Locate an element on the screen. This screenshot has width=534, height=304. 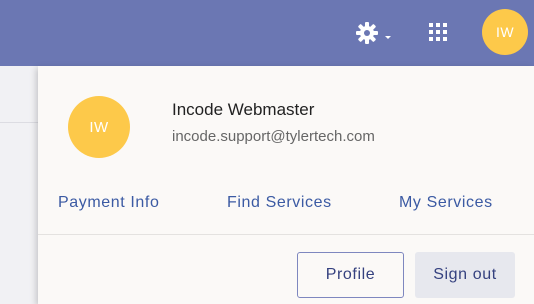
user-email: incode.support@tylertech.com is located at coordinates (273, 136).